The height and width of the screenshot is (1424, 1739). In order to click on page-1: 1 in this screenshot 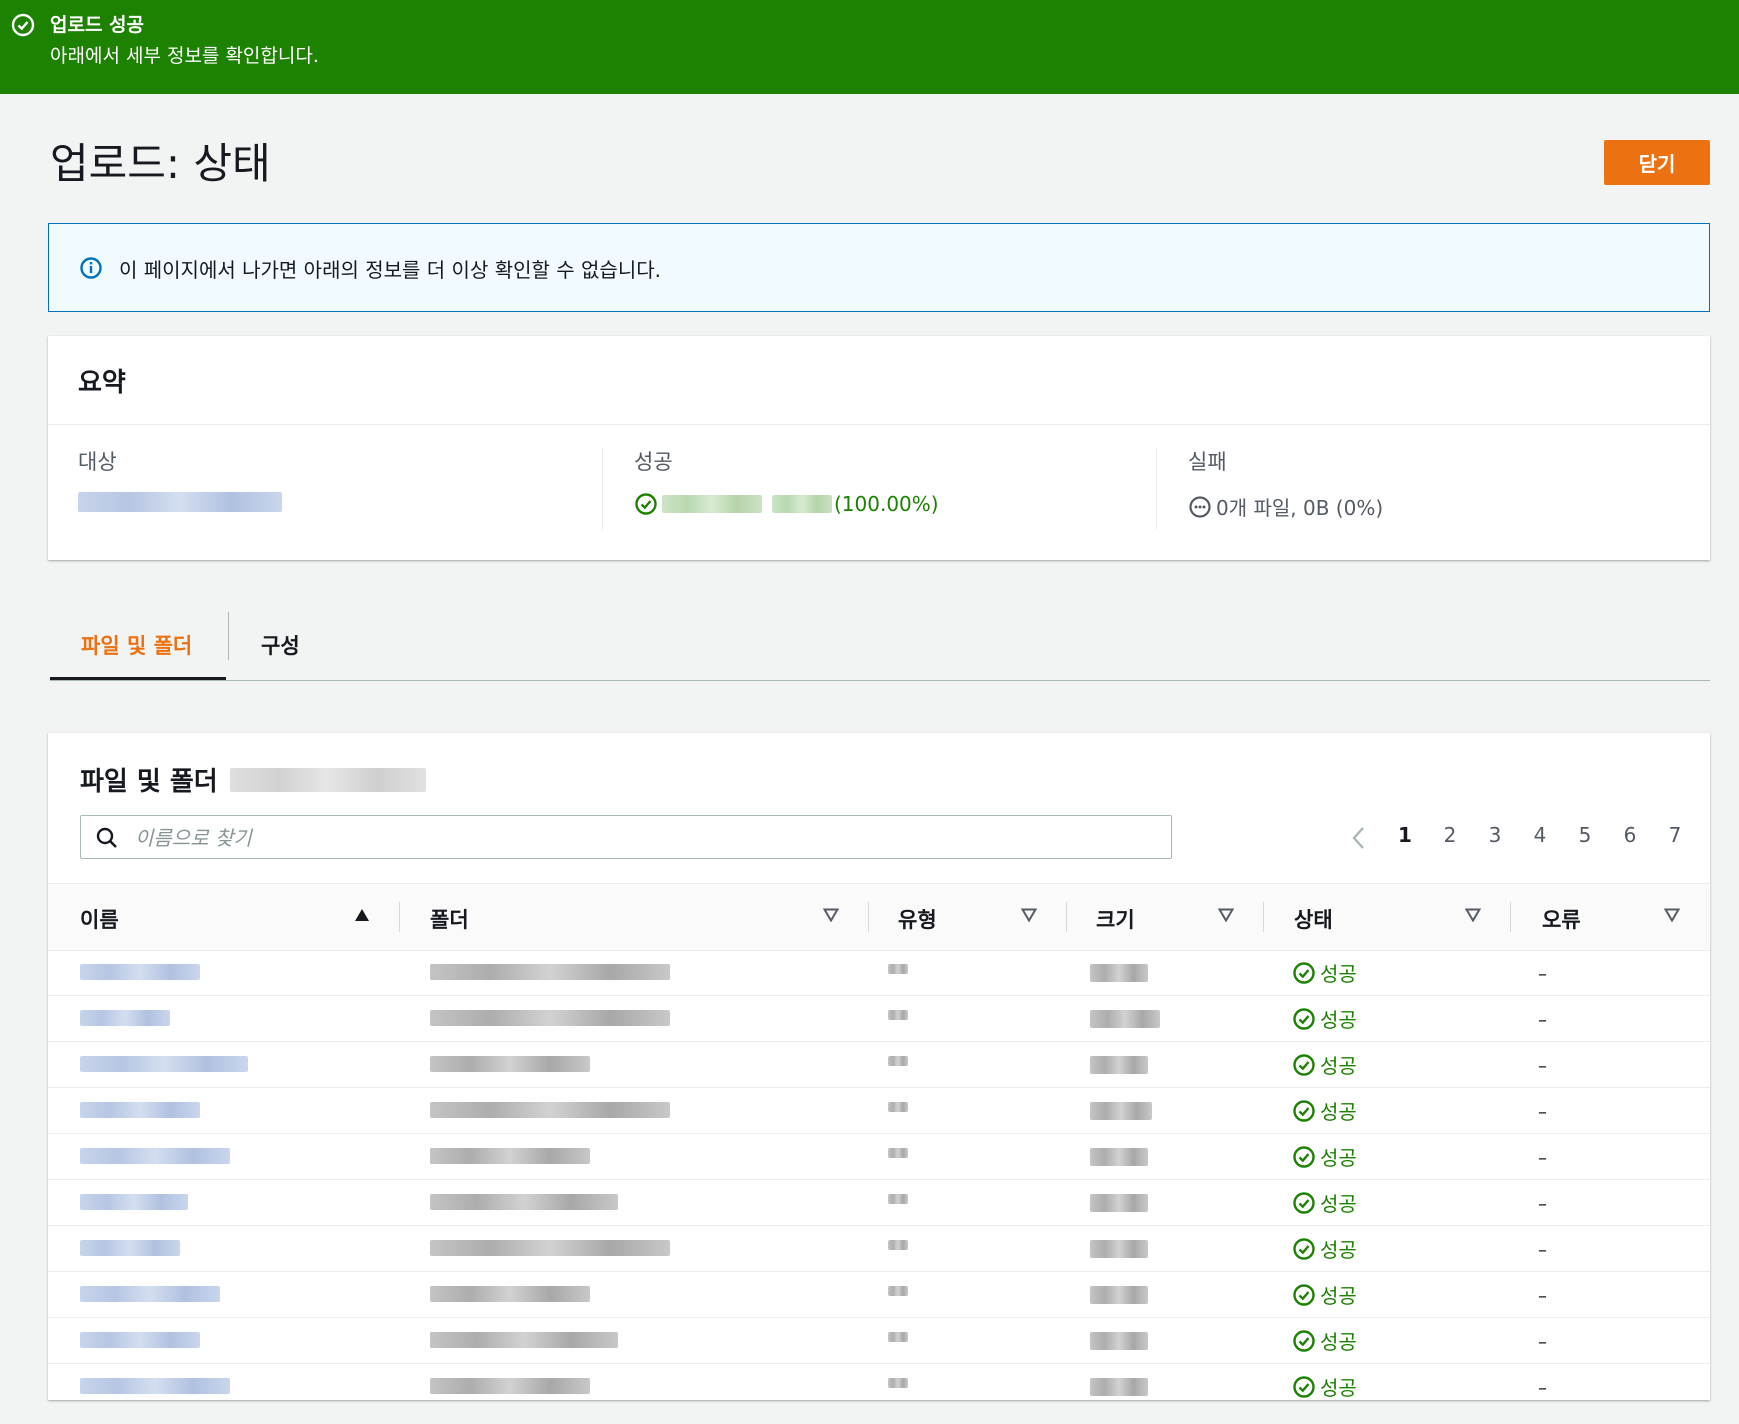, I will do `click(1405, 835)`.